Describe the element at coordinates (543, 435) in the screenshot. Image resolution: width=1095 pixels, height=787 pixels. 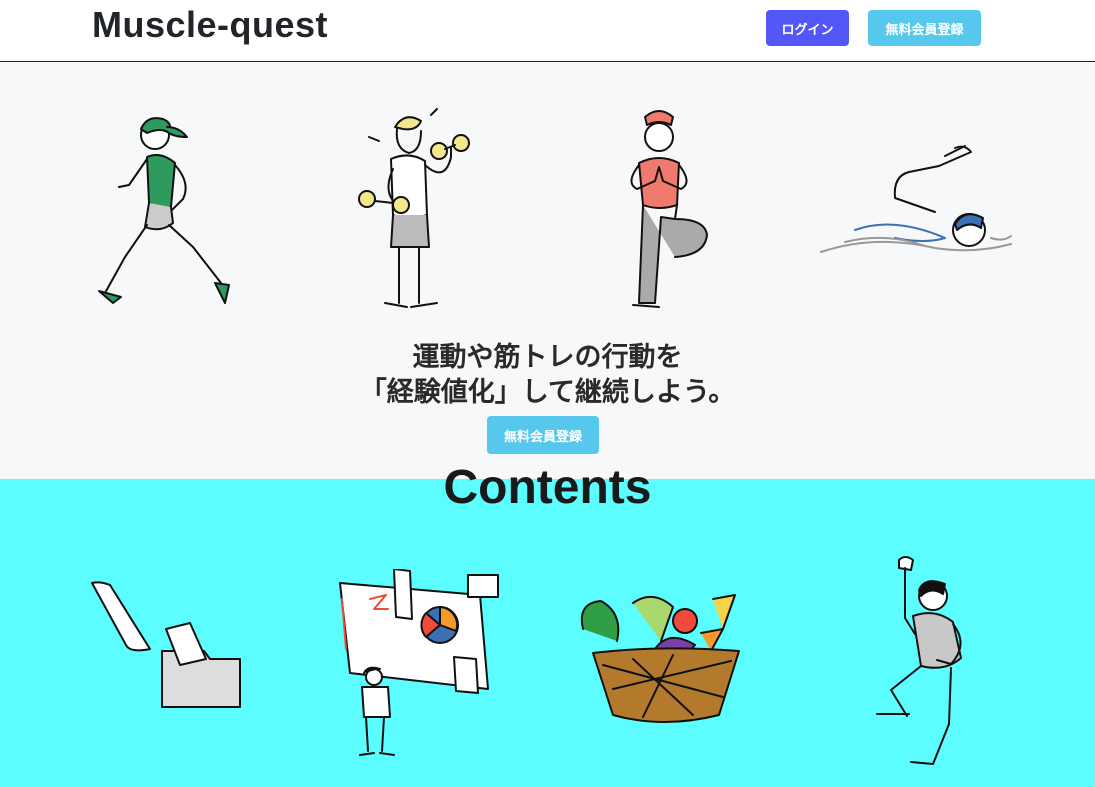
I see `hero-signup-button: 無料会員登録` at that location.